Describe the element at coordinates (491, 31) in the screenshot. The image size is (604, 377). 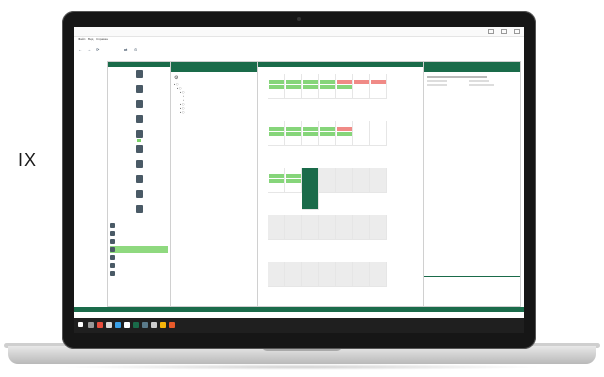
I see `minimize-button` at that location.